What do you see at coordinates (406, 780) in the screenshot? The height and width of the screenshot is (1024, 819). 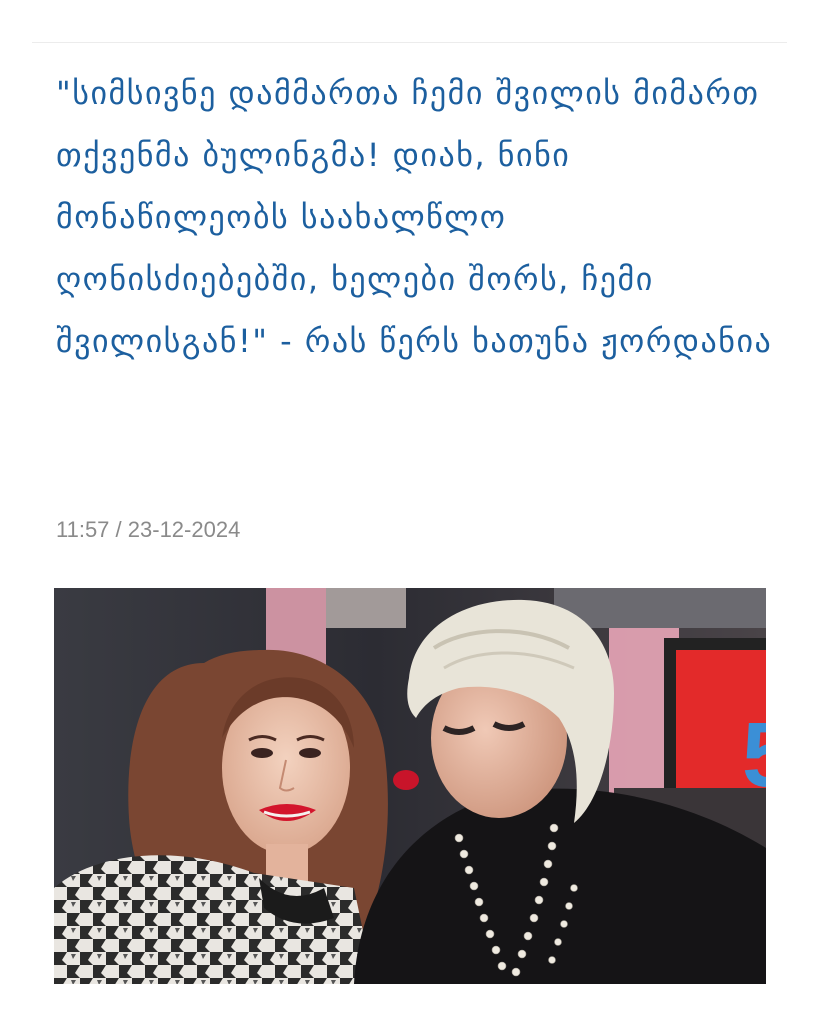 I see `right-woman-lips` at bounding box center [406, 780].